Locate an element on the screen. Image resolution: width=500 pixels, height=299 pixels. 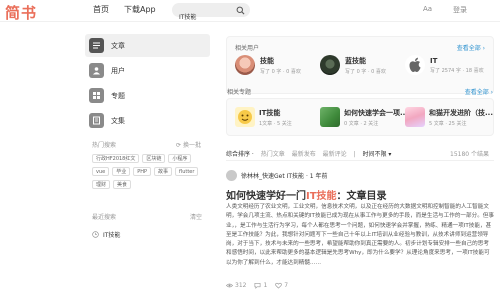
related-topic: 和猫开发进阶（技... 5 文章 · 25 关注 is located at coordinates (449, 117).